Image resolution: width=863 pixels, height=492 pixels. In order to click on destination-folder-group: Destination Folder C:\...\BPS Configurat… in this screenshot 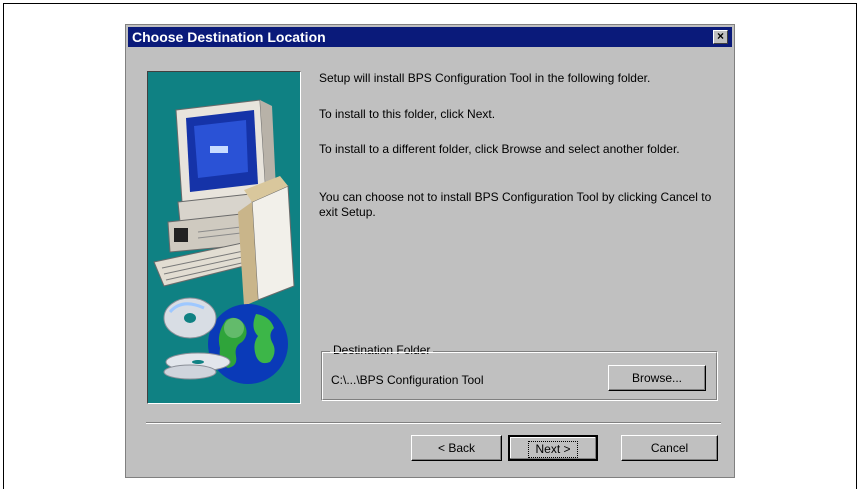, I will do `click(519, 372)`.